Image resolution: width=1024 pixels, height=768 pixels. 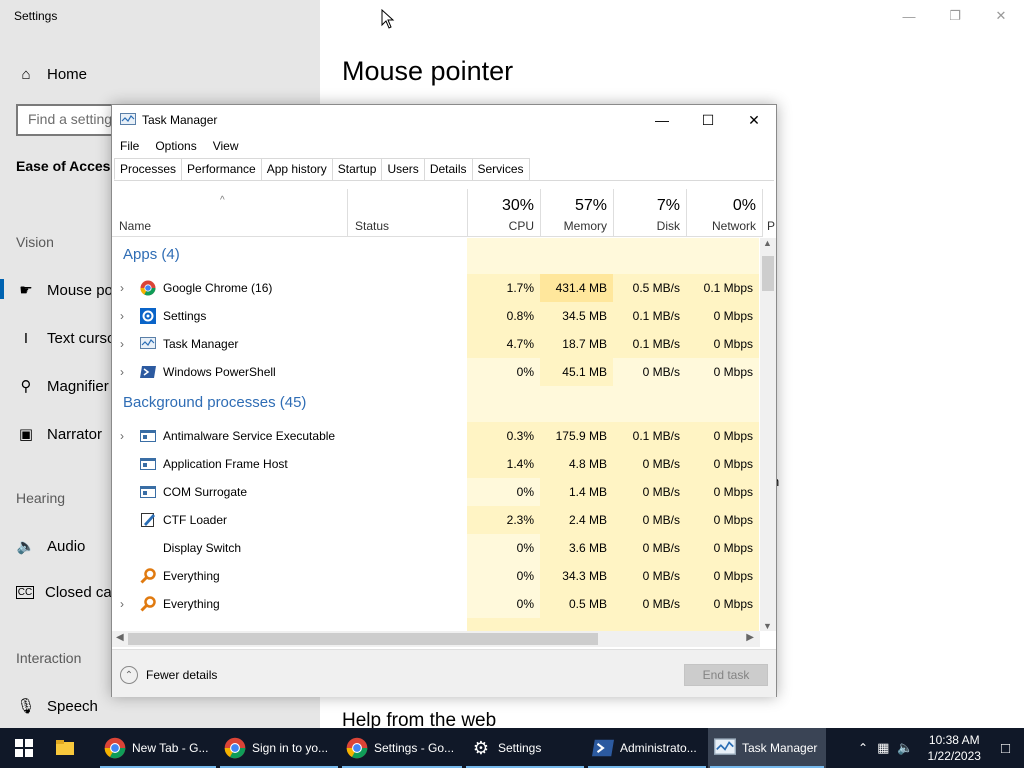 What do you see at coordinates (767, 243) in the screenshot?
I see `scroll-up-icon: ▲` at bounding box center [767, 243].